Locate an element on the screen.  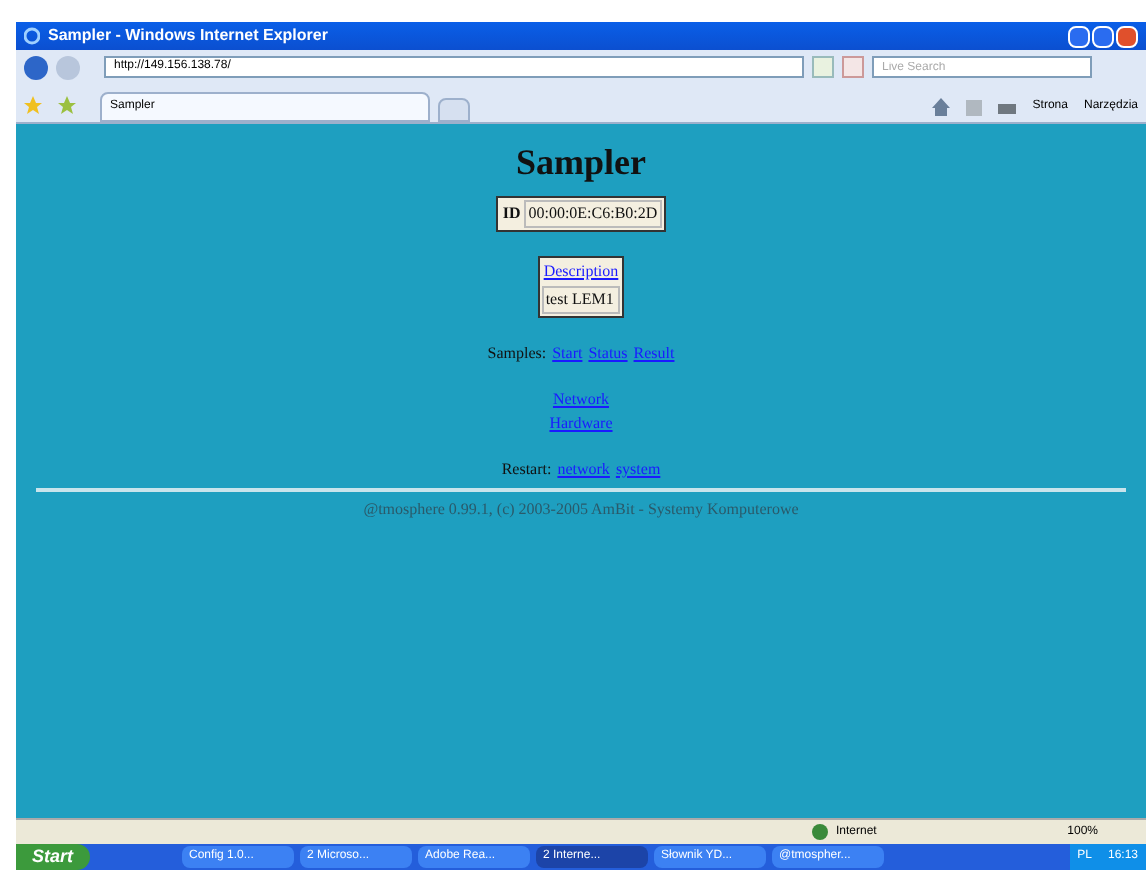
link: Hardware is located at coordinates (581, 424).